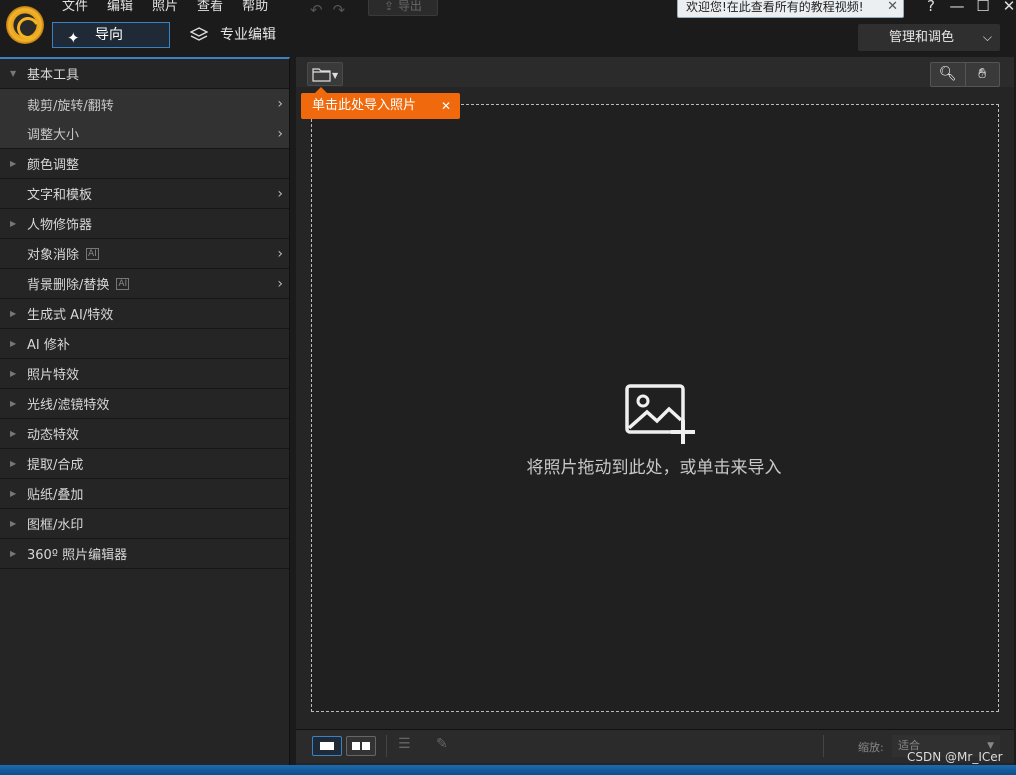 This screenshot has height=775, width=1016. Describe the element at coordinates (871, 747) in the screenshot. I see `zoom-label: 缩放:` at that location.